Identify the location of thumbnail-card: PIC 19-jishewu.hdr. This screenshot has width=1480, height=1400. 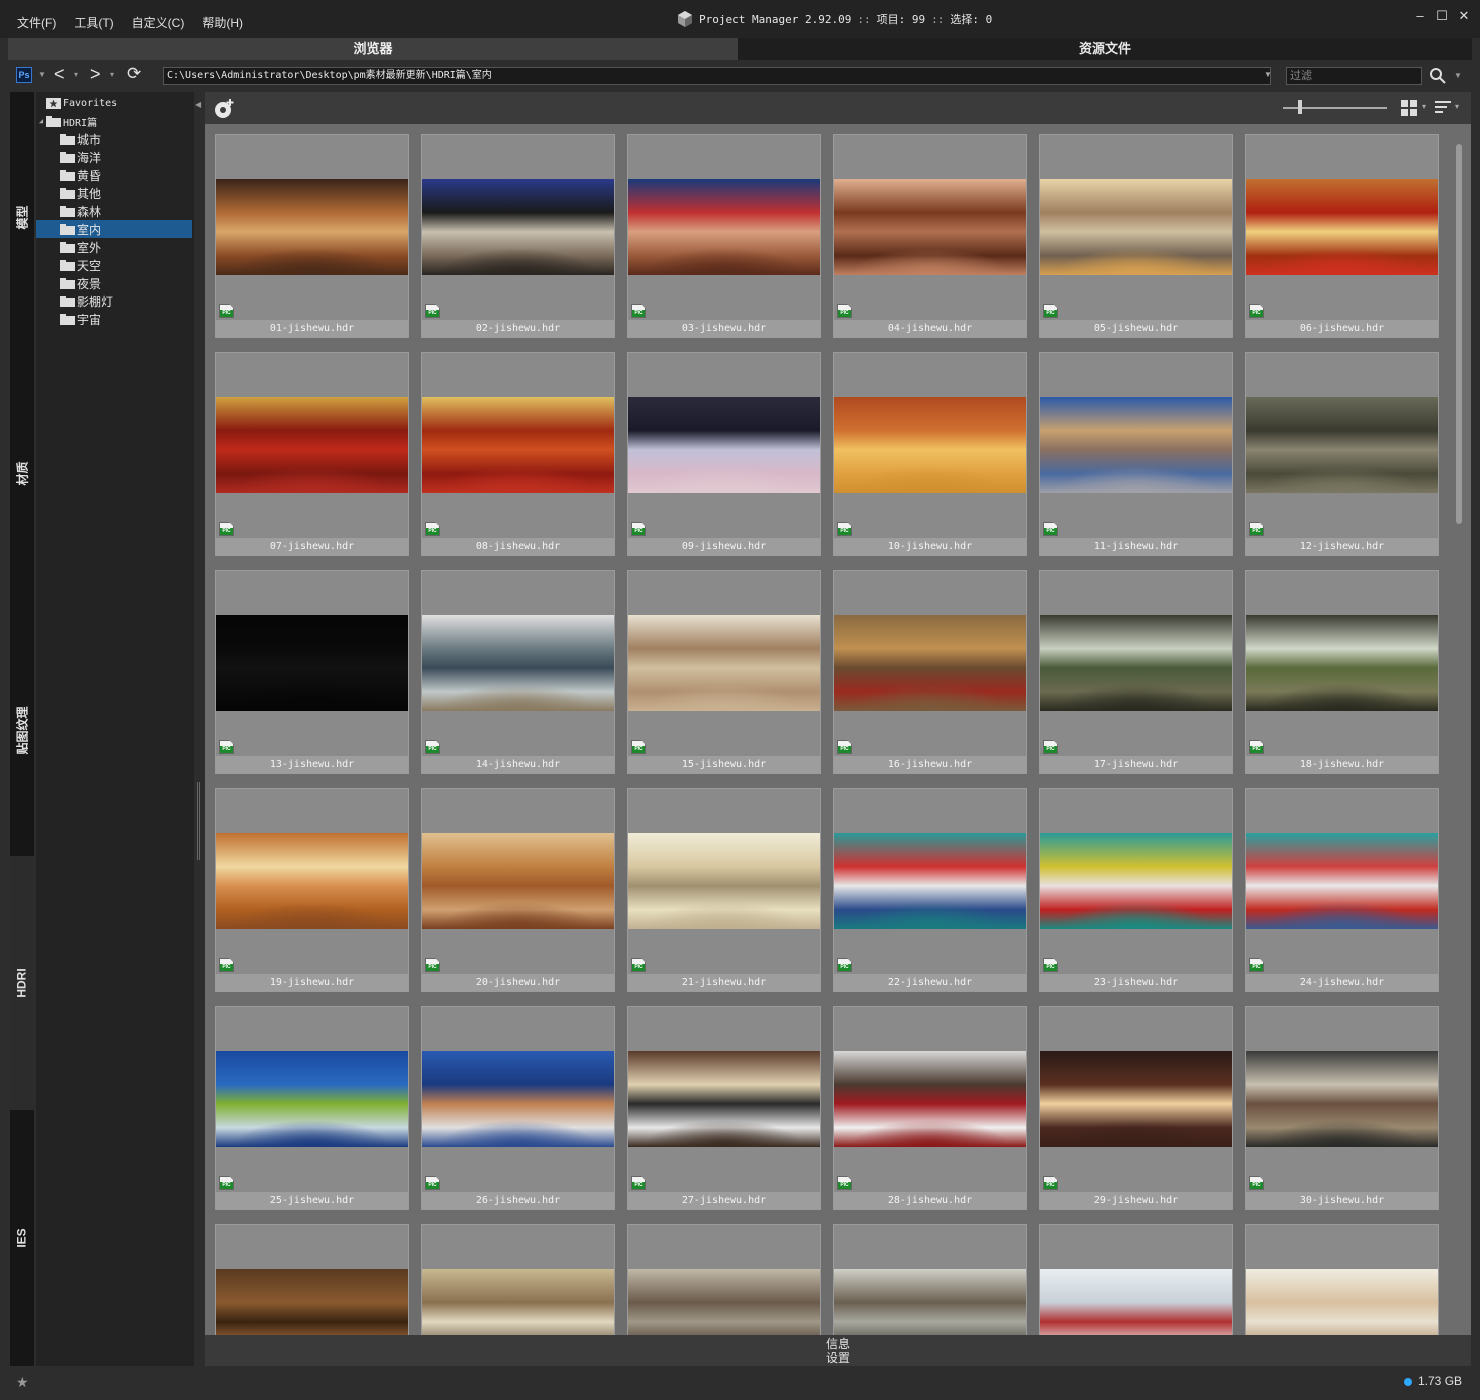
(312, 890).